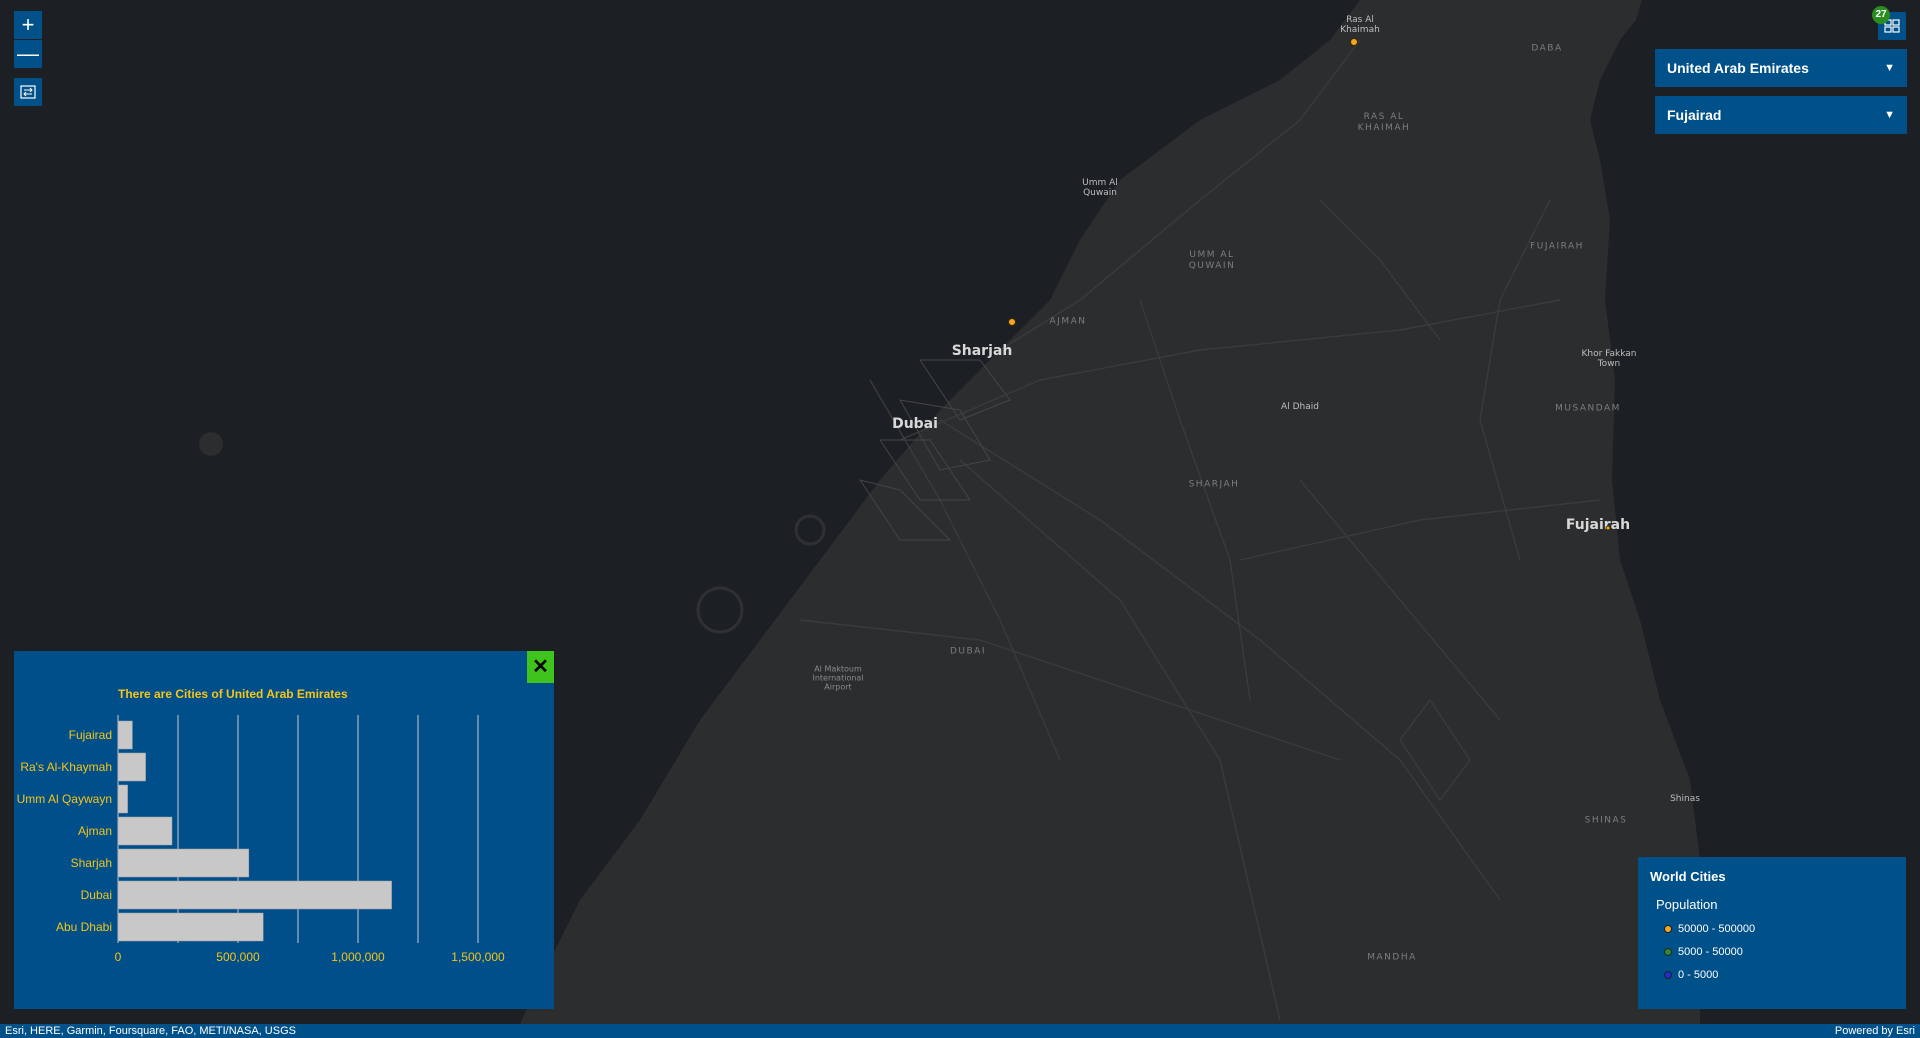 Image resolution: width=1920 pixels, height=1038 pixels. I want to click on powered-by-esri: Powered by Esri, so click(1875, 1031).